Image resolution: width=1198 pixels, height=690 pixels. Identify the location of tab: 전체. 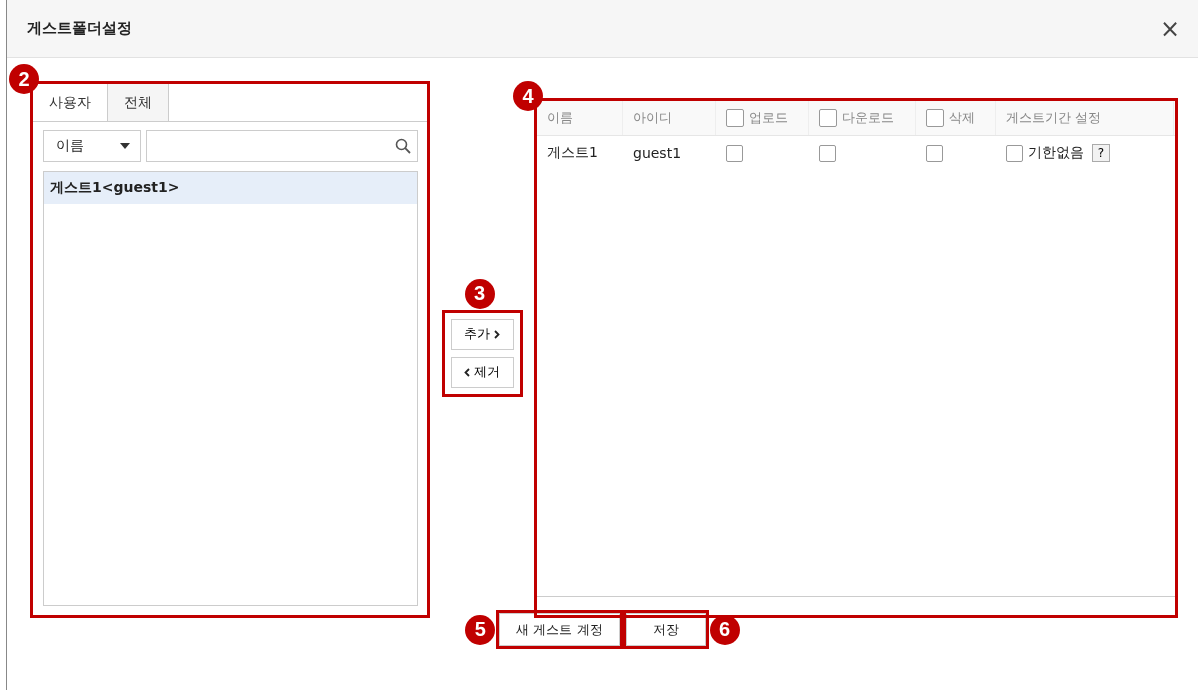
(138, 102).